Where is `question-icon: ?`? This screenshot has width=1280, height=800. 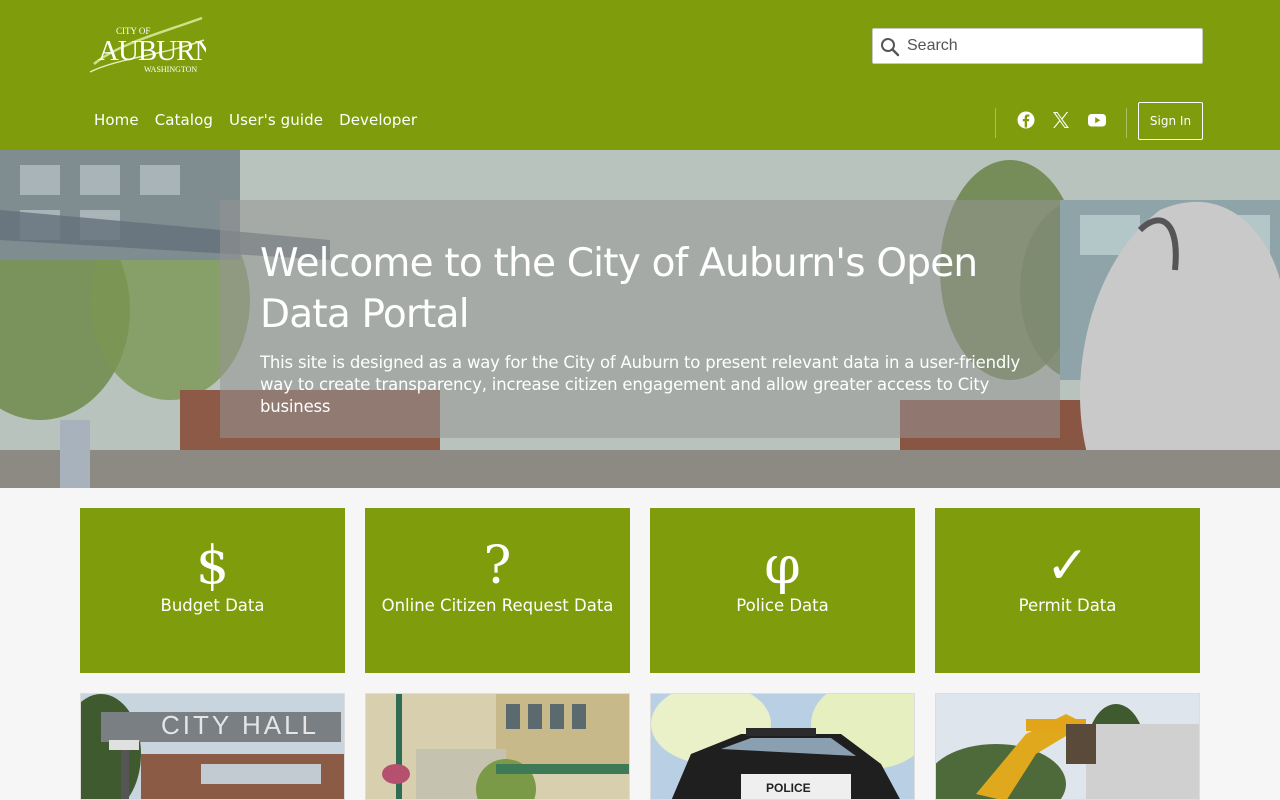
question-icon: ? is located at coordinates (497, 566).